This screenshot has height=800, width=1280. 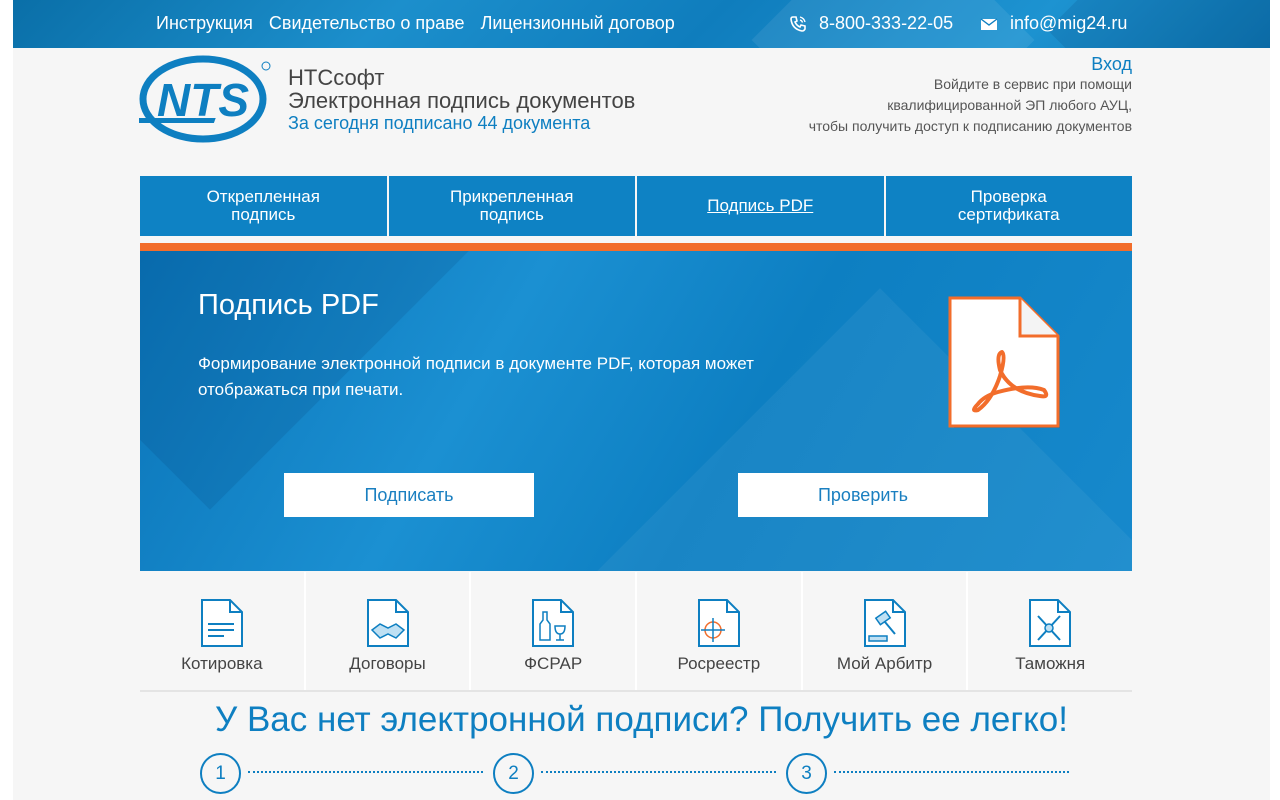 I want to click on sign-button: Подписать, so click(x=409, y=495).